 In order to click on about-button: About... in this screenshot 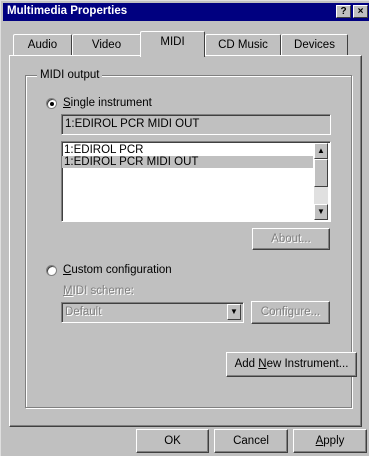, I will do `click(291, 239)`.